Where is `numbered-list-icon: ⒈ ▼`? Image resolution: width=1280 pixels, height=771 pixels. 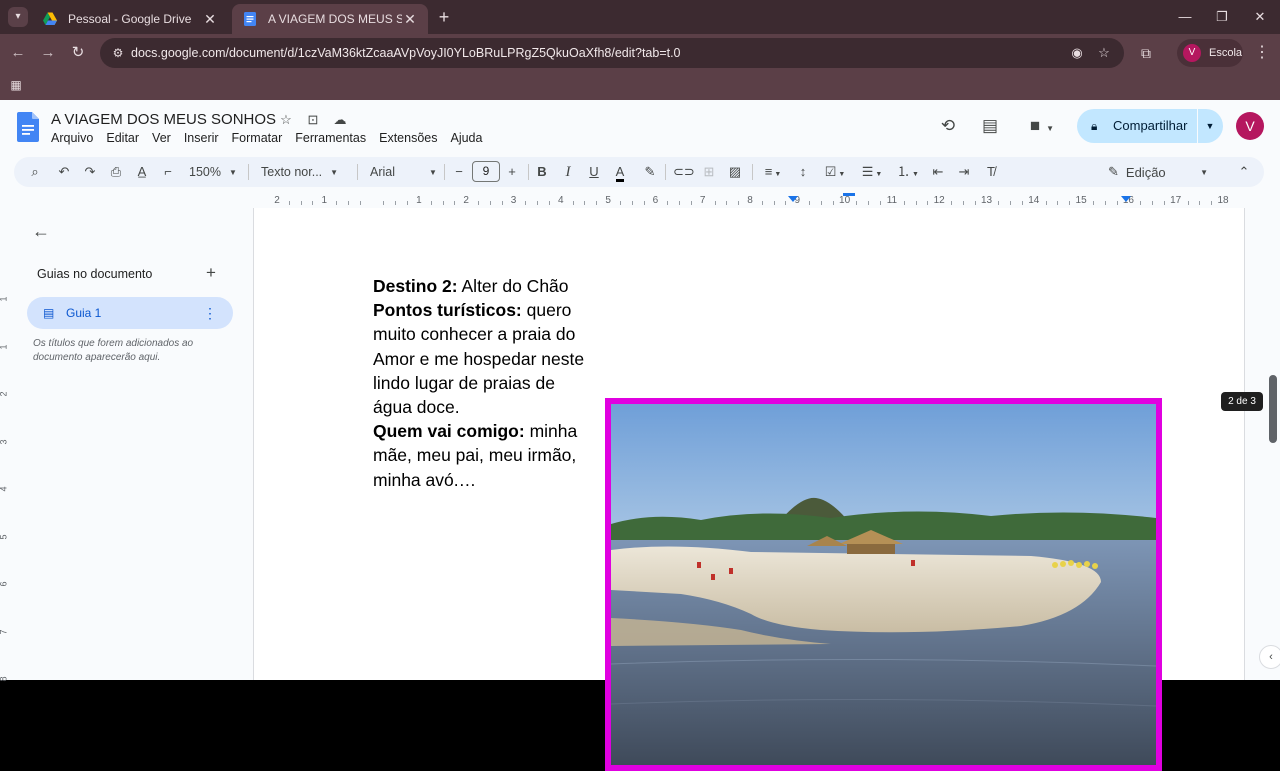
numbered-list-icon: ⒈ ▼ is located at coordinates (908, 172).